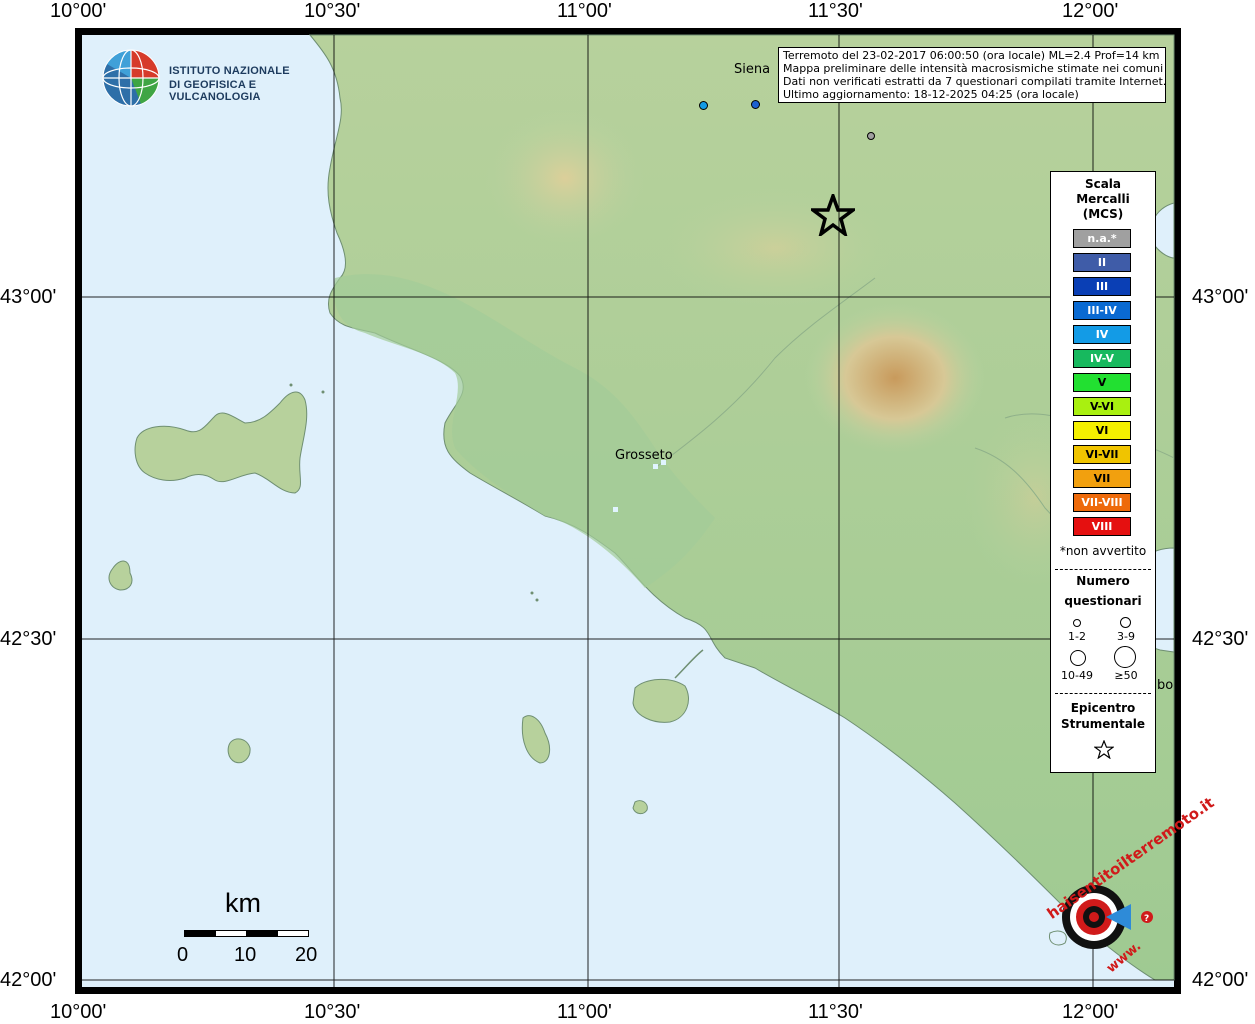  I want to click on size-label: 1-2, so click(1077, 636).